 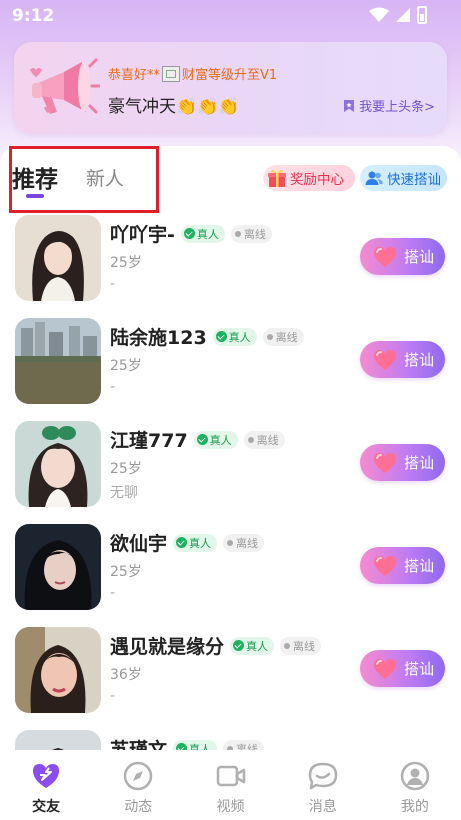 I want to click on signal-icon, so click(x=403, y=15).